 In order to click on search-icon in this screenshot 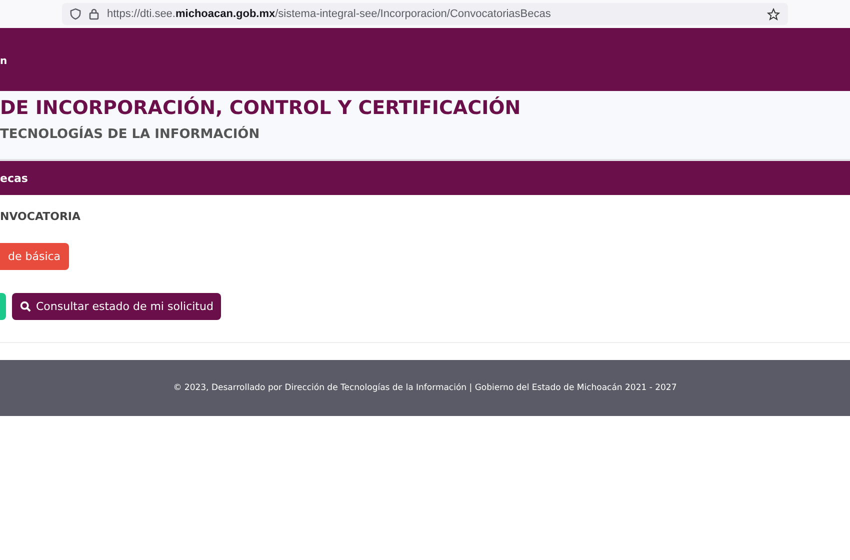, I will do `click(25, 306)`.